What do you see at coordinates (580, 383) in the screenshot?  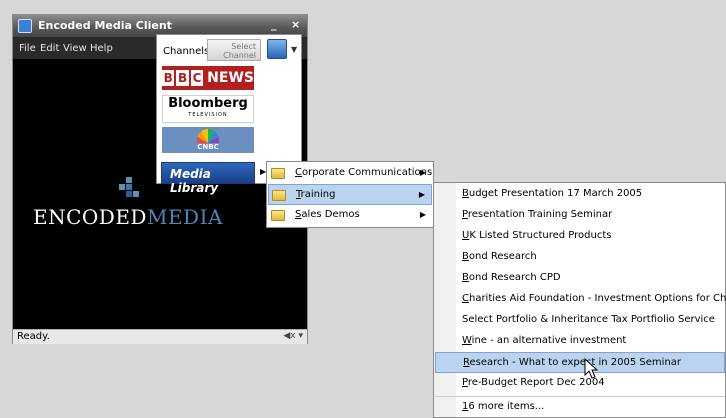 I see `menu-item-pre-budget: Pre-Budget Report Dec 2004` at bounding box center [580, 383].